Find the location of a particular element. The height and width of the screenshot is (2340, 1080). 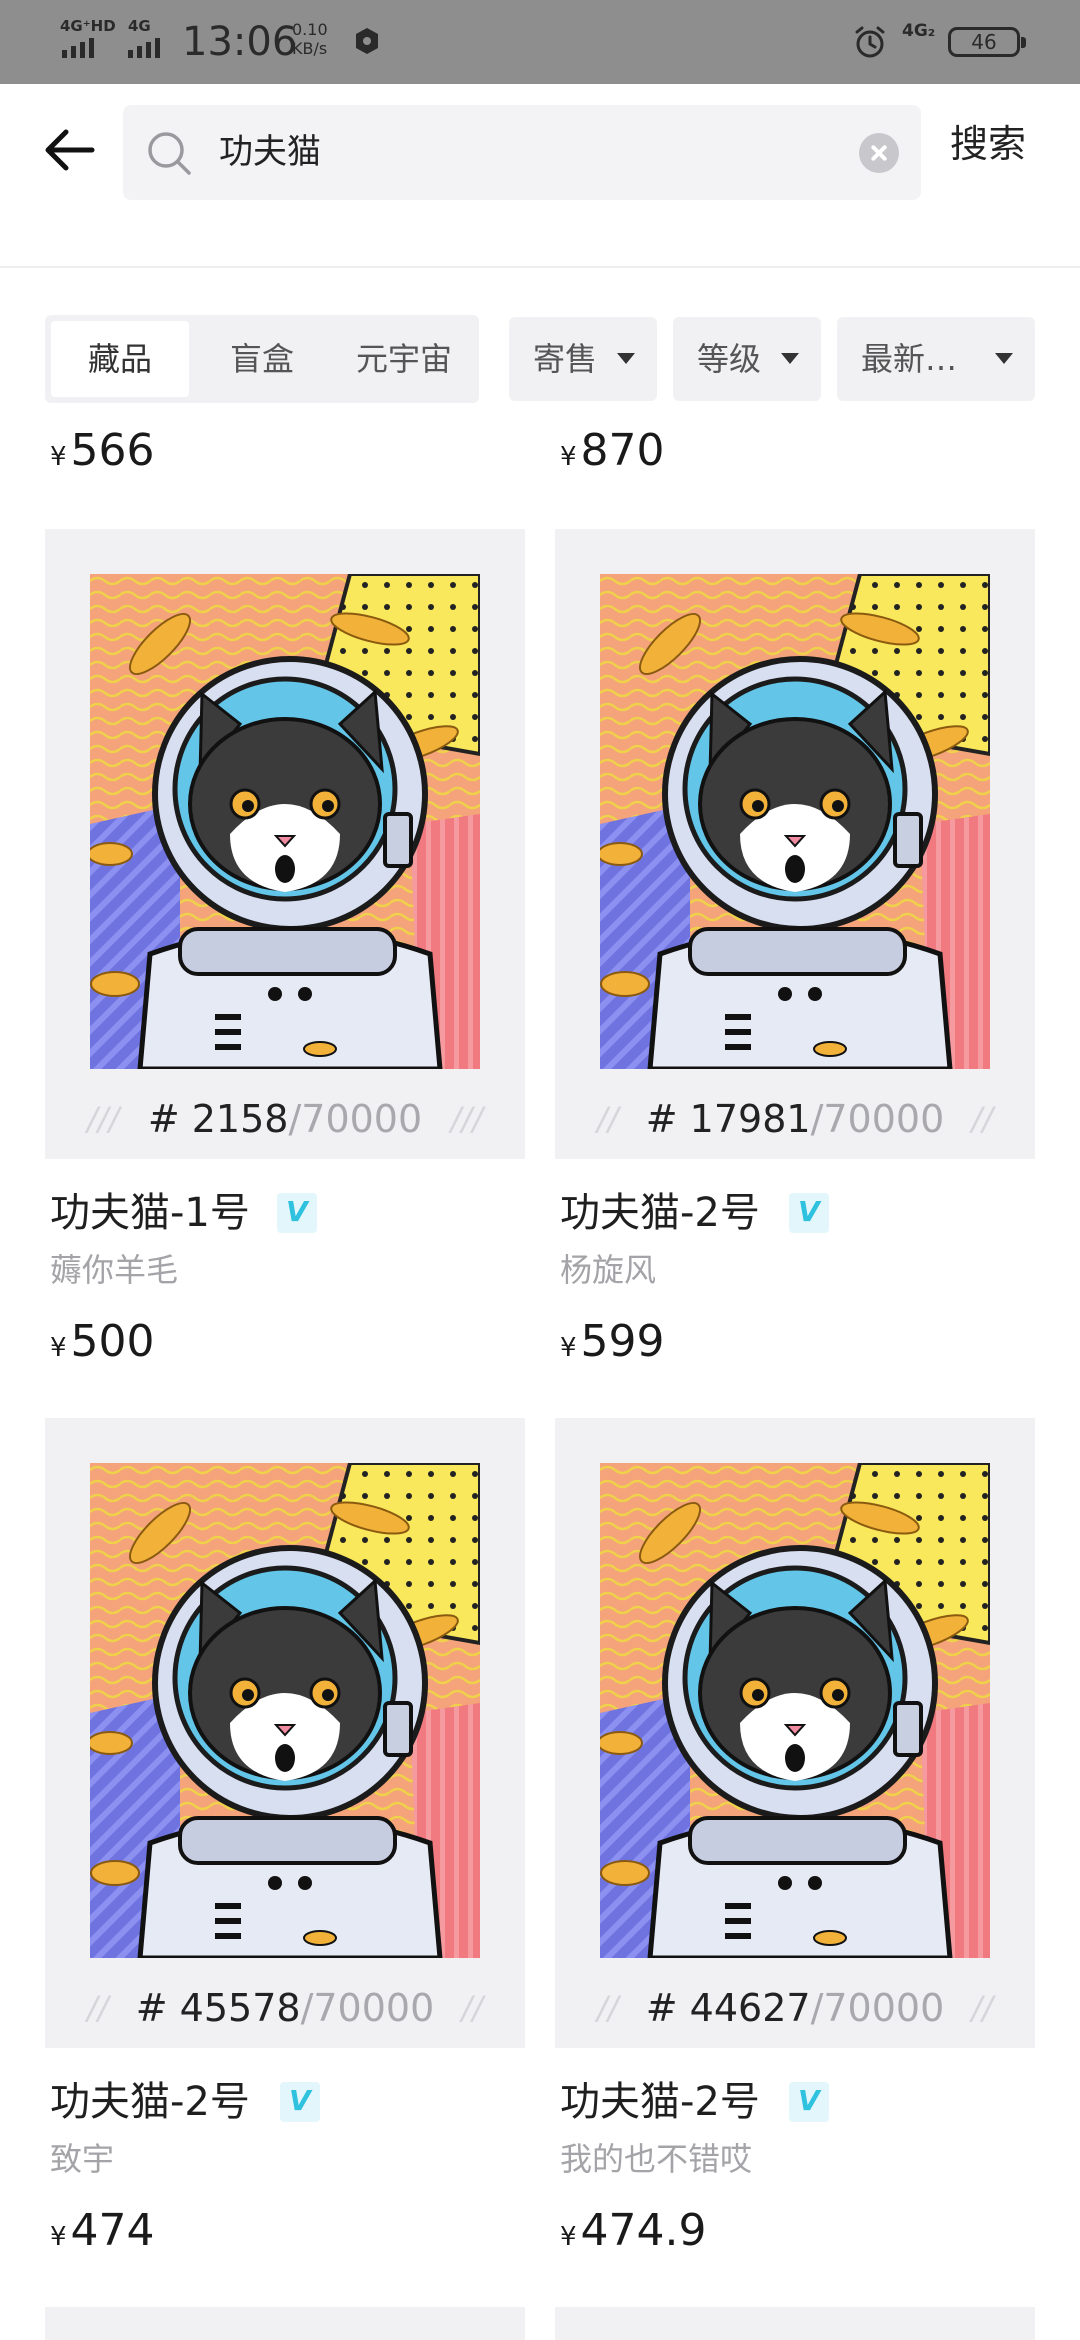

item-price: ¥474.9 is located at coordinates (633, 2230).